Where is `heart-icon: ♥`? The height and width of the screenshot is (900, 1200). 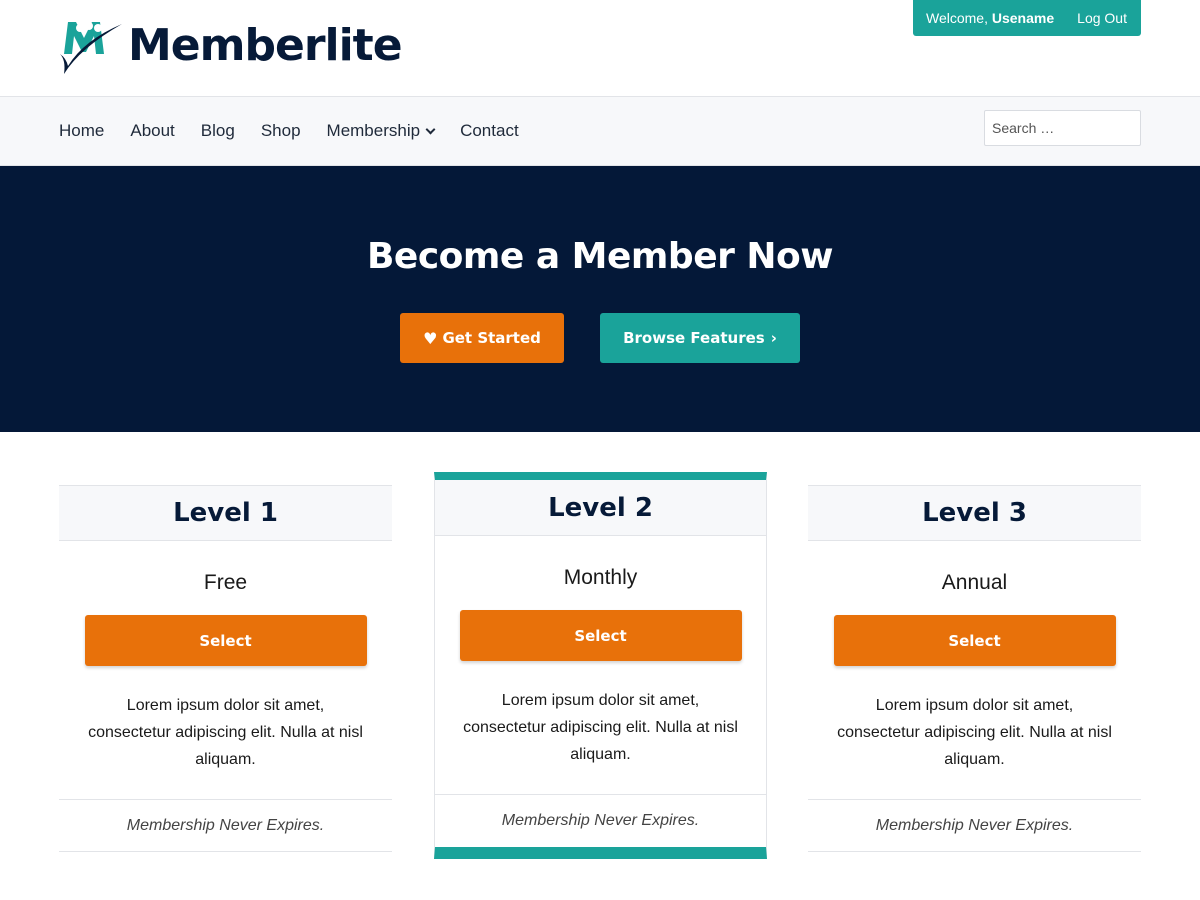 heart-icon: ♥ is located at coordinates (430, 338).